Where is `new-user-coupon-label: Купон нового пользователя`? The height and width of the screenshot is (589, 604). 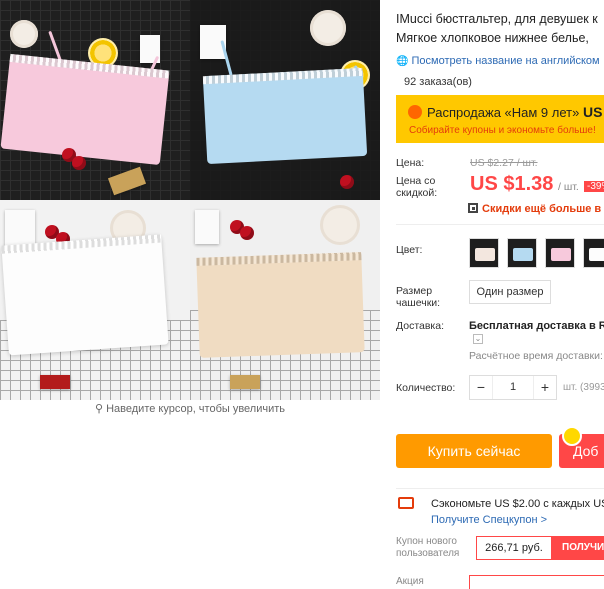
new-user-coupon-label: Купон нового пользователя is located at coordinates (428, 547).